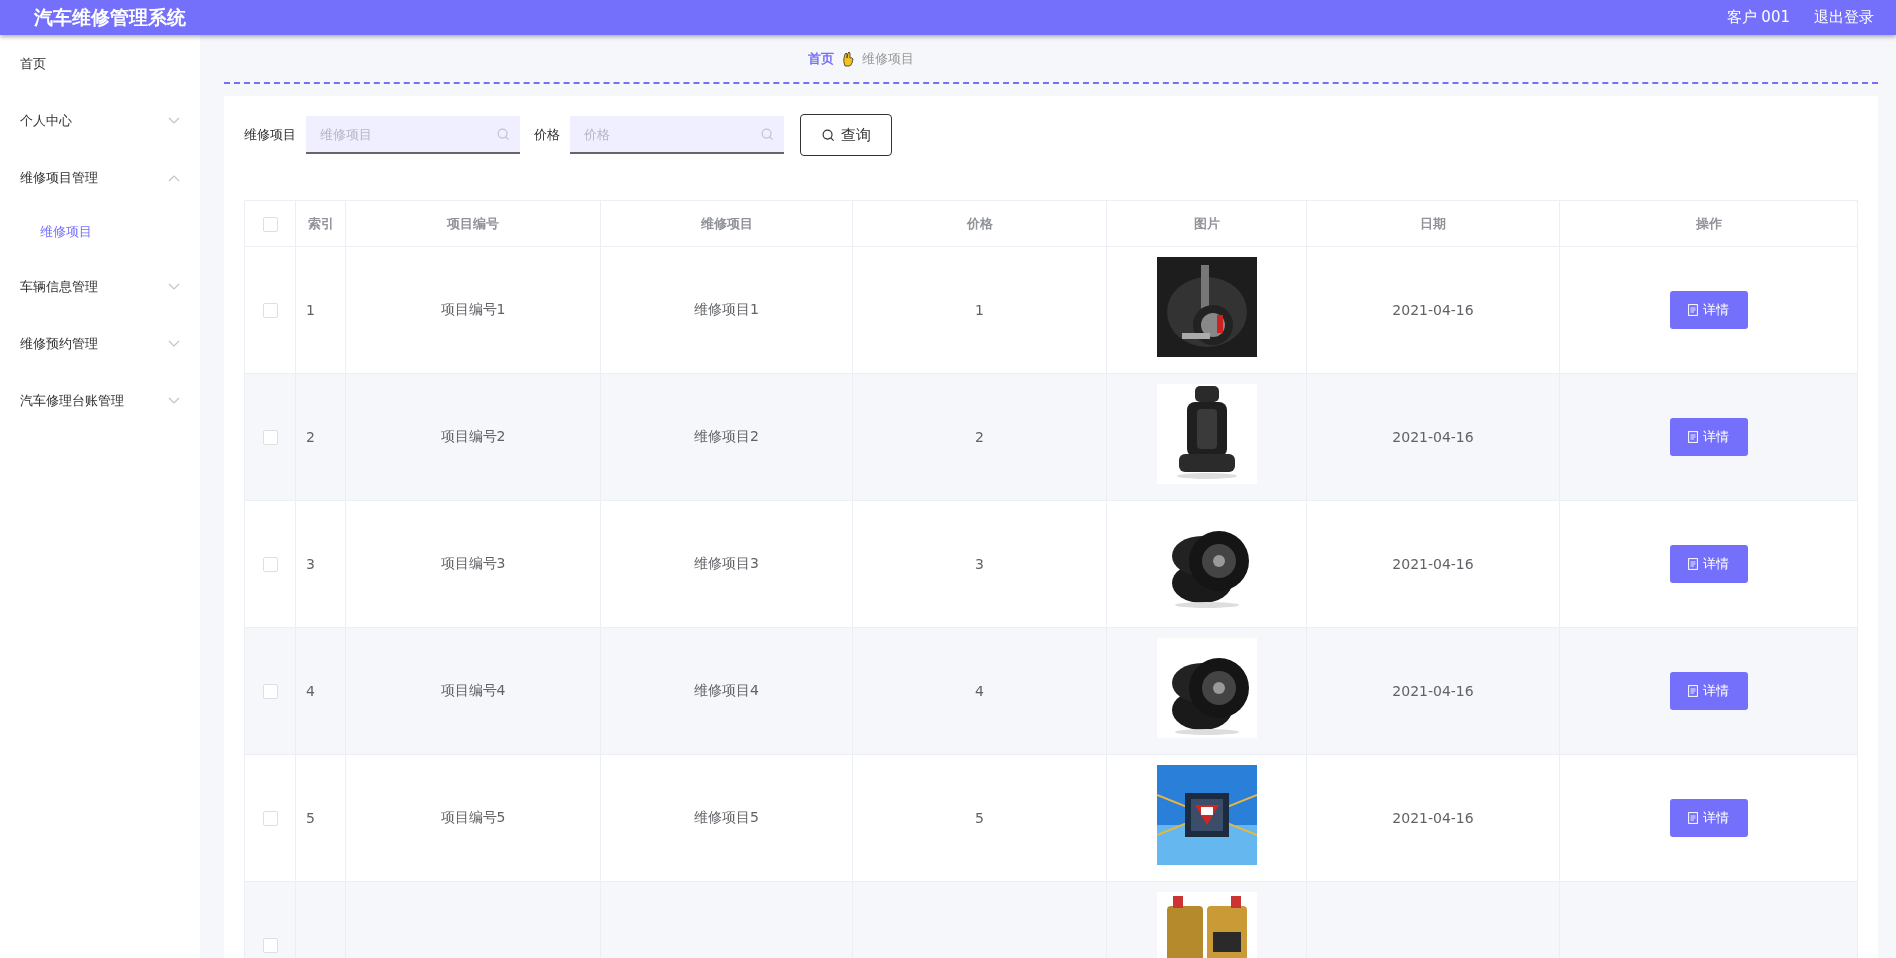  I want to click on user-name: 客户 001, so click(1758, 17).